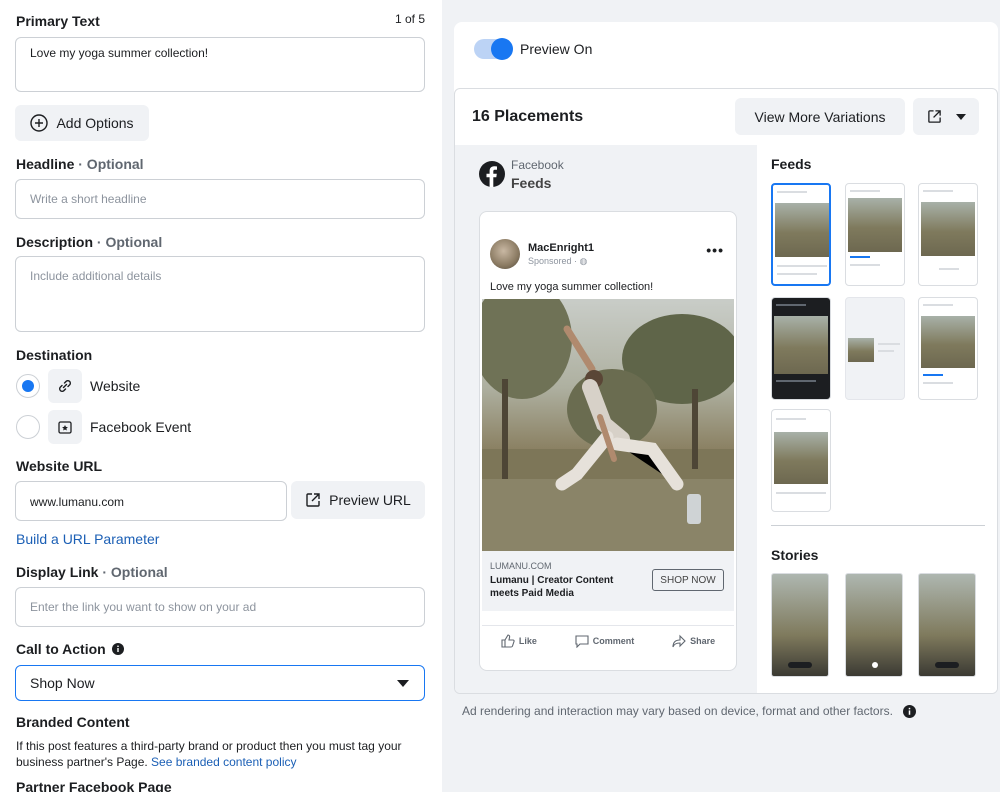  Describe the element at coordinates (948, 348) in the screenshot. I see `thumbnail-explore` at that location.